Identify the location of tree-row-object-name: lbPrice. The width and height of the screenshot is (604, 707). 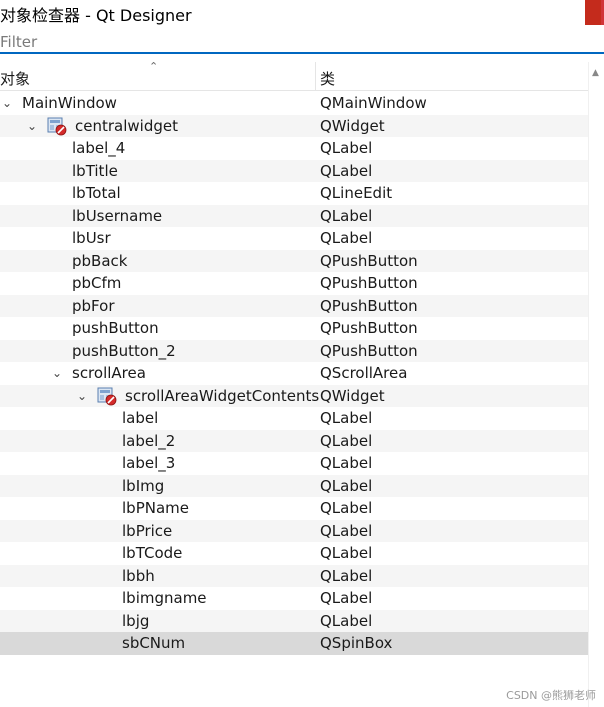
(147, 530).